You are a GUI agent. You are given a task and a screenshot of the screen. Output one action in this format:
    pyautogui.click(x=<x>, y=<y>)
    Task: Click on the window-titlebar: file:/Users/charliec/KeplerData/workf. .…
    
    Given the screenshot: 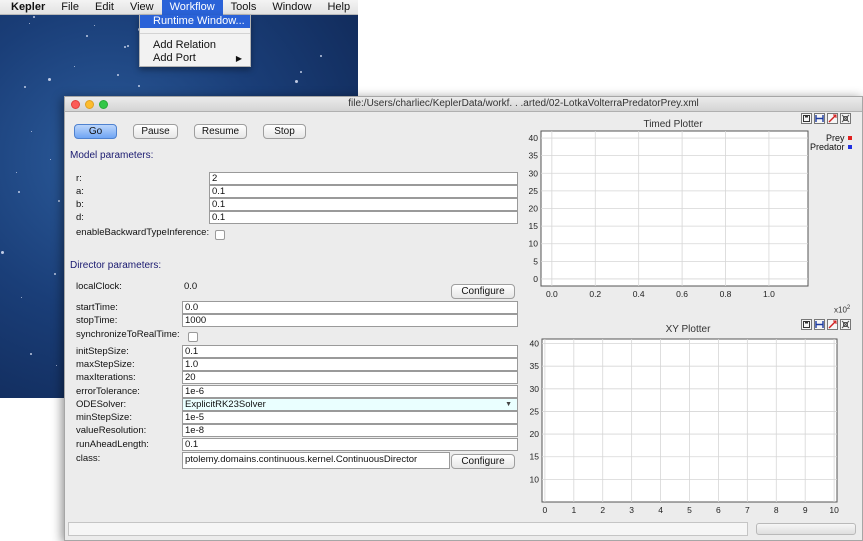 What is the action you would take?
    pyautogui.click(x=463, y=104)
    